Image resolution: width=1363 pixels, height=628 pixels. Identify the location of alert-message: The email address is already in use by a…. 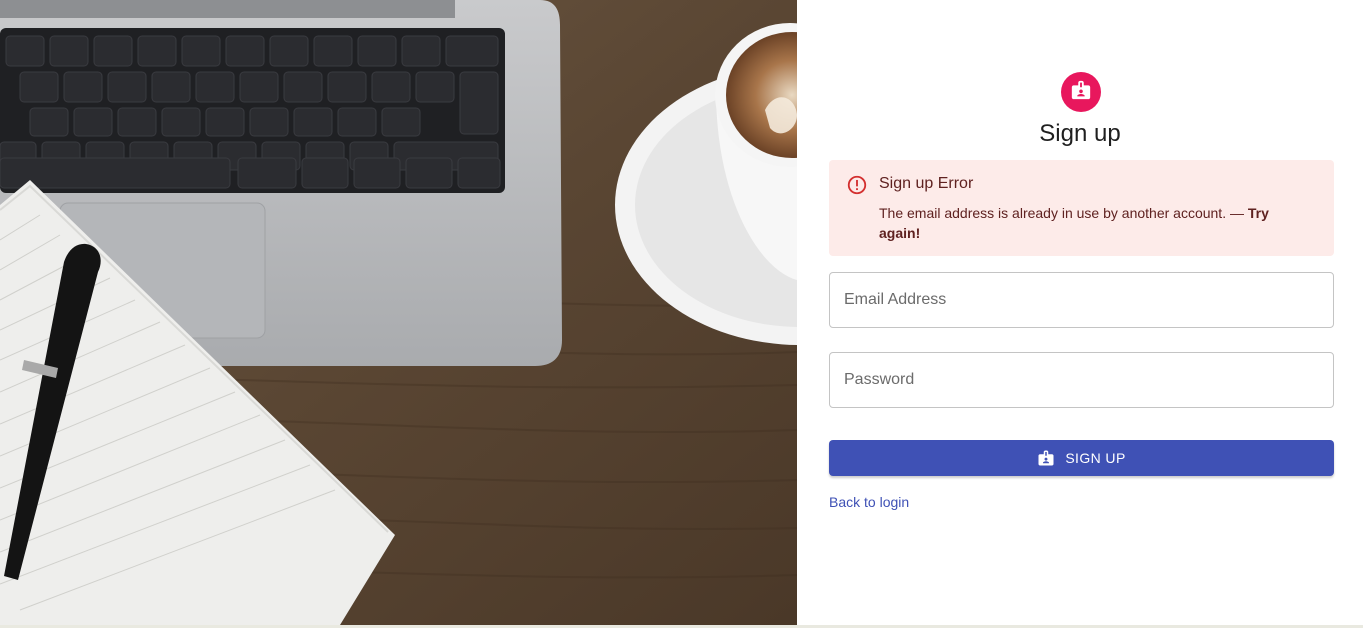
(1089, 223).